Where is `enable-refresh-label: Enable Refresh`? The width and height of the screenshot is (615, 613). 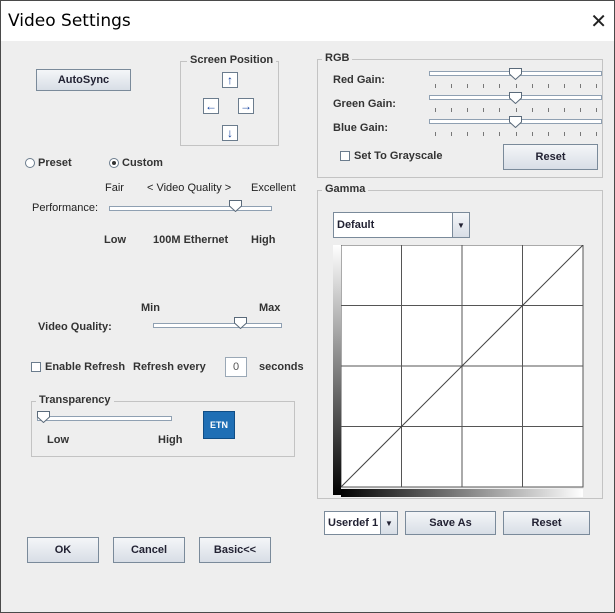
enable-refresh-label: Enable Refresh is located at coordinates (85, 367).